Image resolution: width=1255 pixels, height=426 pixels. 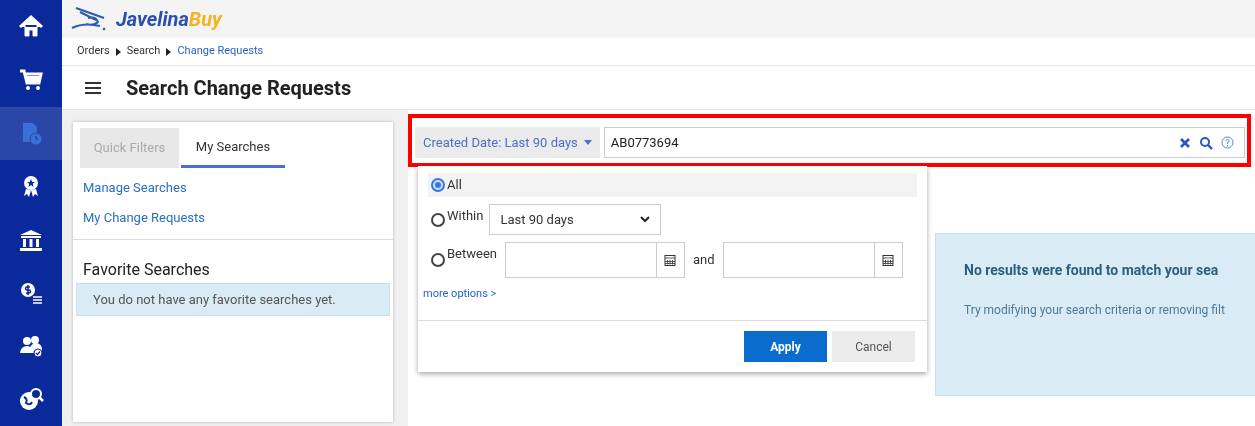 I want to click on menu-icon, so click(x=93, y=87).